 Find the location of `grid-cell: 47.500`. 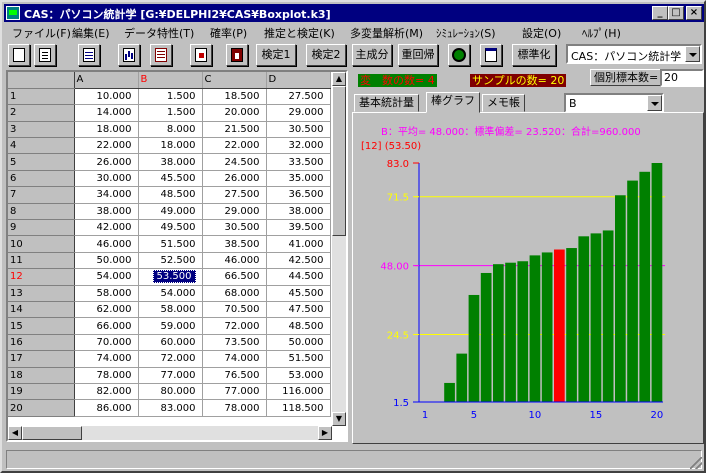

grid-cell: 47.500 is located at coordinates (298, 310).